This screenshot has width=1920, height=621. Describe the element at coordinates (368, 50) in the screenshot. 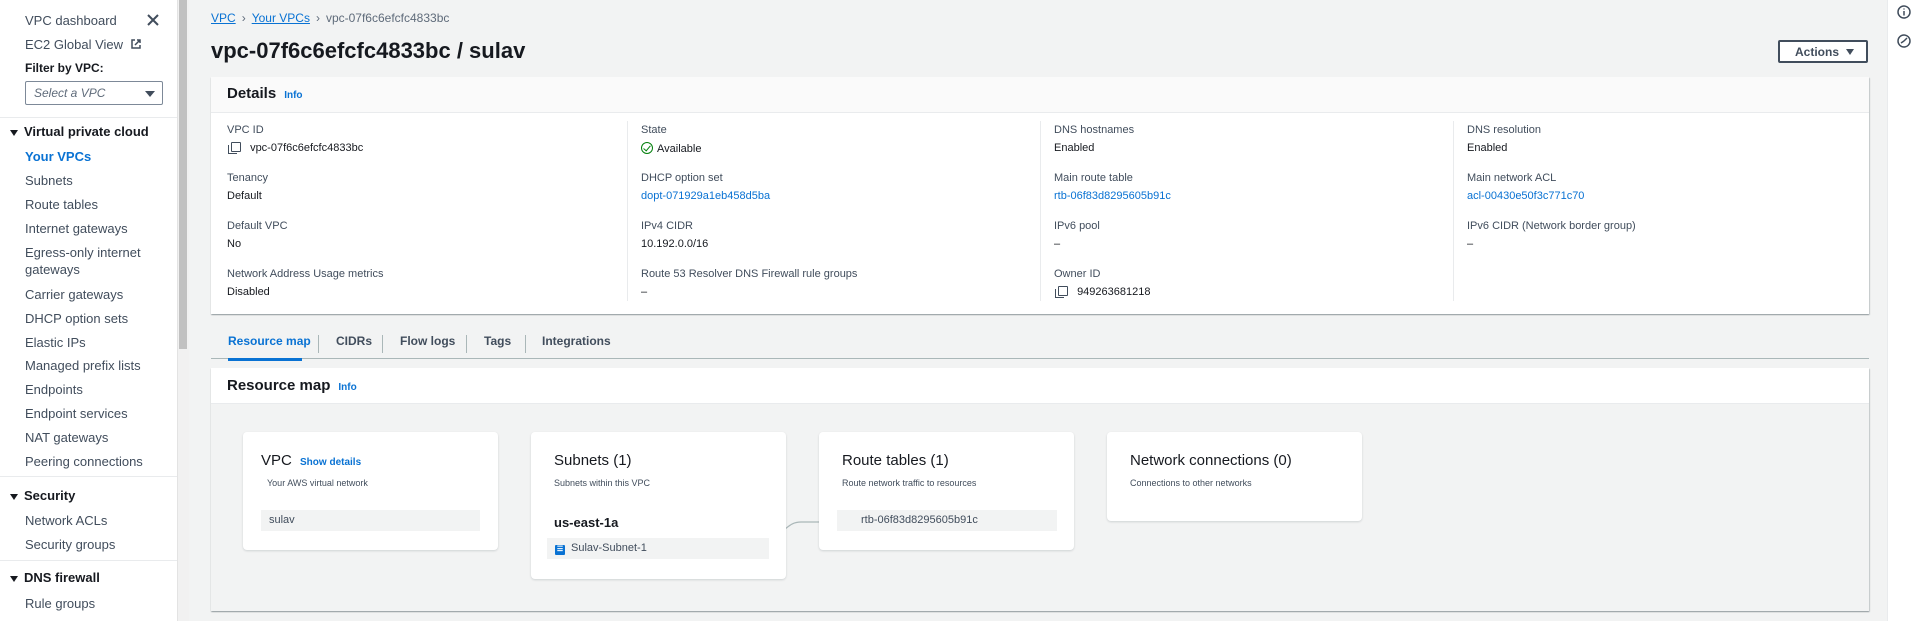

I see `page-title: vpc-07f6c6efcfc4833bc / sulav` at that location.